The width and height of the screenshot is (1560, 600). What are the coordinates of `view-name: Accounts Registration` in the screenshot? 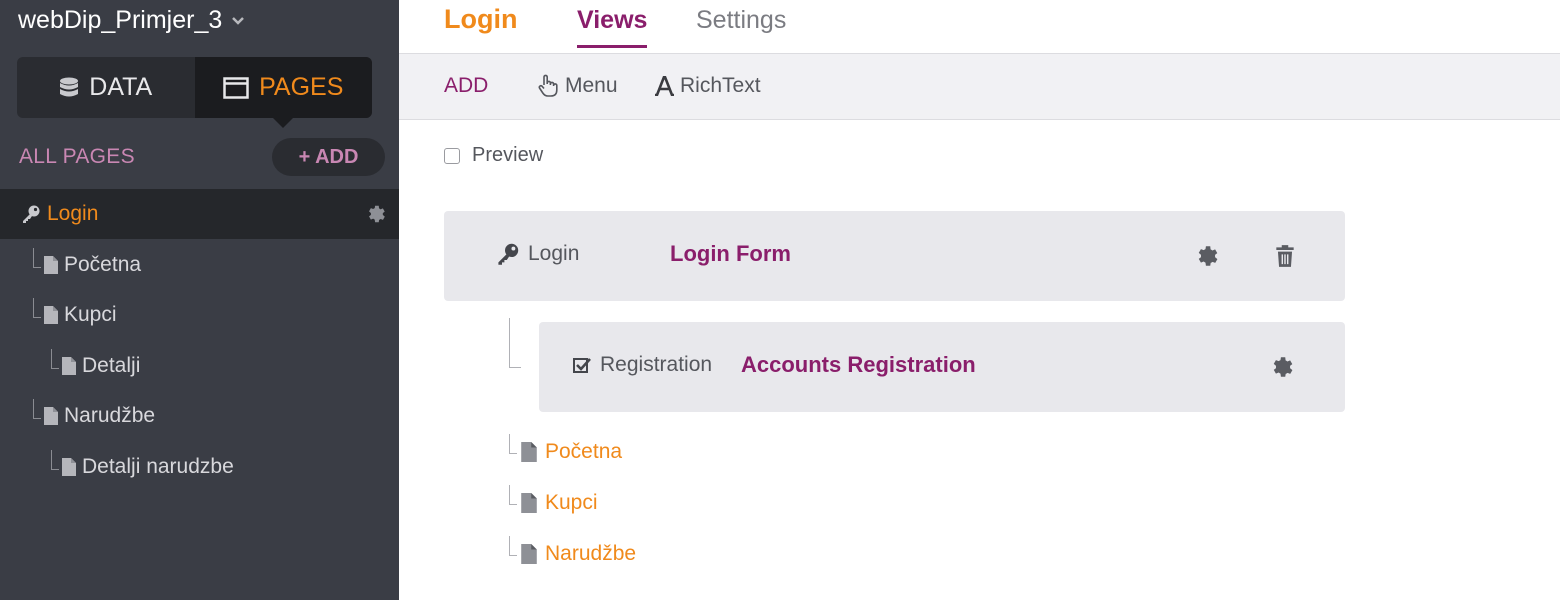 It's located at (858, 365).